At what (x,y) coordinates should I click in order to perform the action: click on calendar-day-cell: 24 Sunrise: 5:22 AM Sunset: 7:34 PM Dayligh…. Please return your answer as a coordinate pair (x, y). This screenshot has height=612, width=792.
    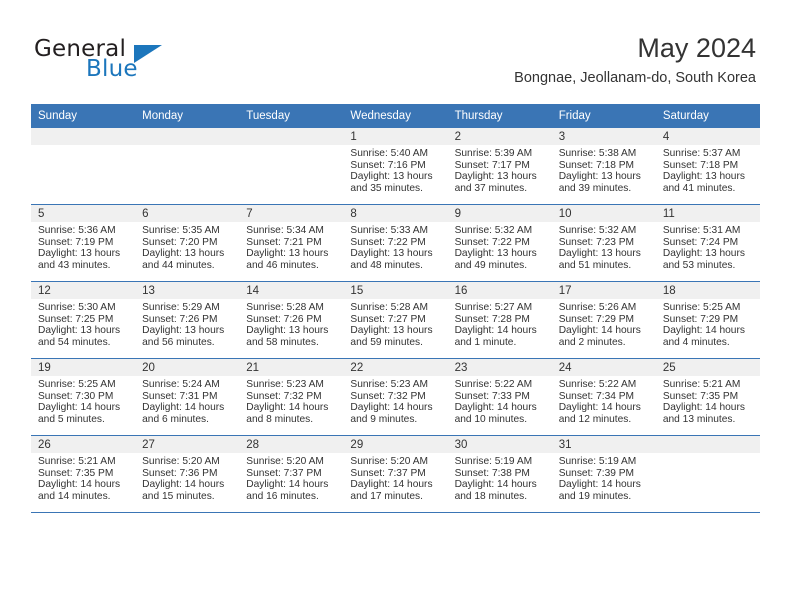
    Looking at the image, I should click on (603, 397).